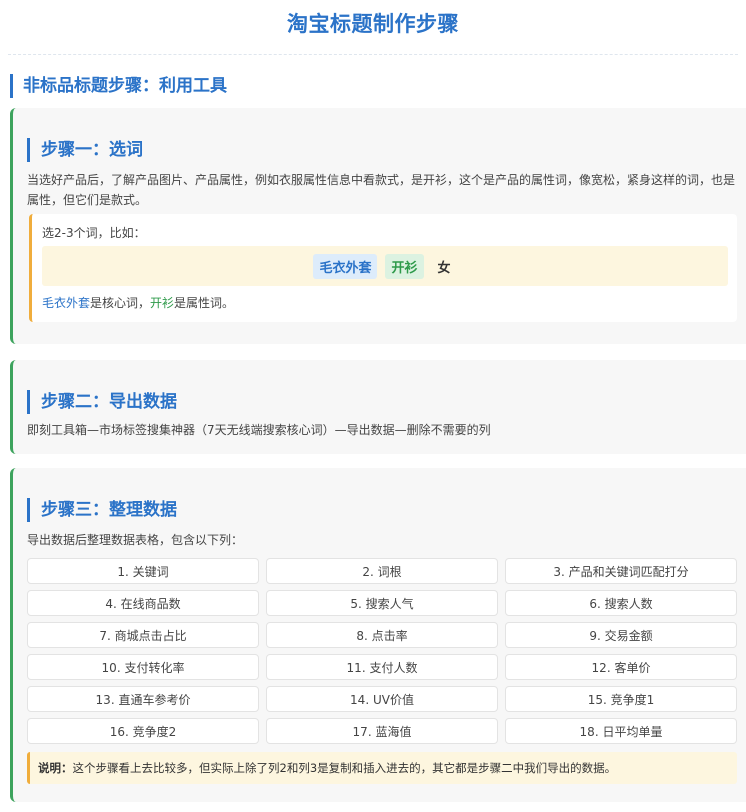 The height and width of the screenshot is (812, 746). Describe the element at coordinates (382, 571) in the screenshot. I see `column-item: 2. 词根` at that location.